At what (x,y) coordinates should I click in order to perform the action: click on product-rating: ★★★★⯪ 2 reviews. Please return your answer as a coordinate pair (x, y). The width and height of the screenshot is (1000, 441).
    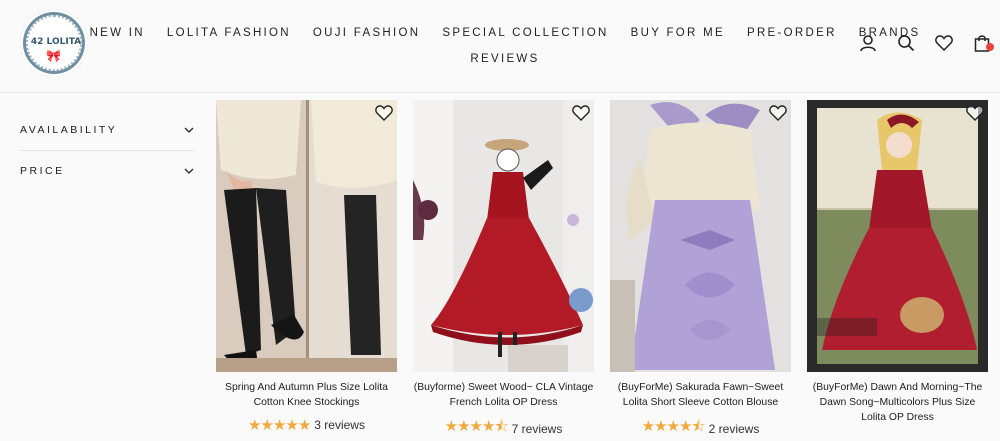
    Looking at the image, I should click on (700, 428).